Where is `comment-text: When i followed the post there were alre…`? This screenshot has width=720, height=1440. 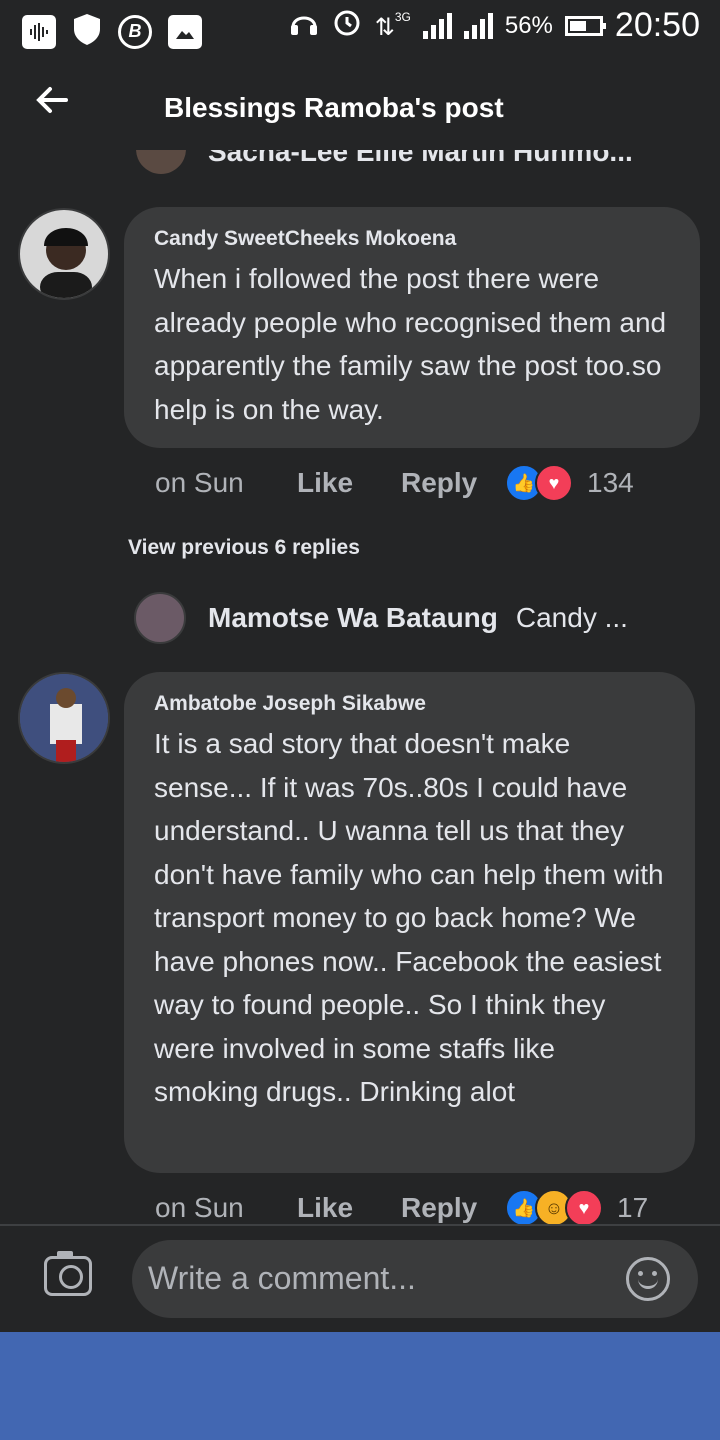 comment-text: When i followed the post there were alre… is located at coordinates (410, 344).